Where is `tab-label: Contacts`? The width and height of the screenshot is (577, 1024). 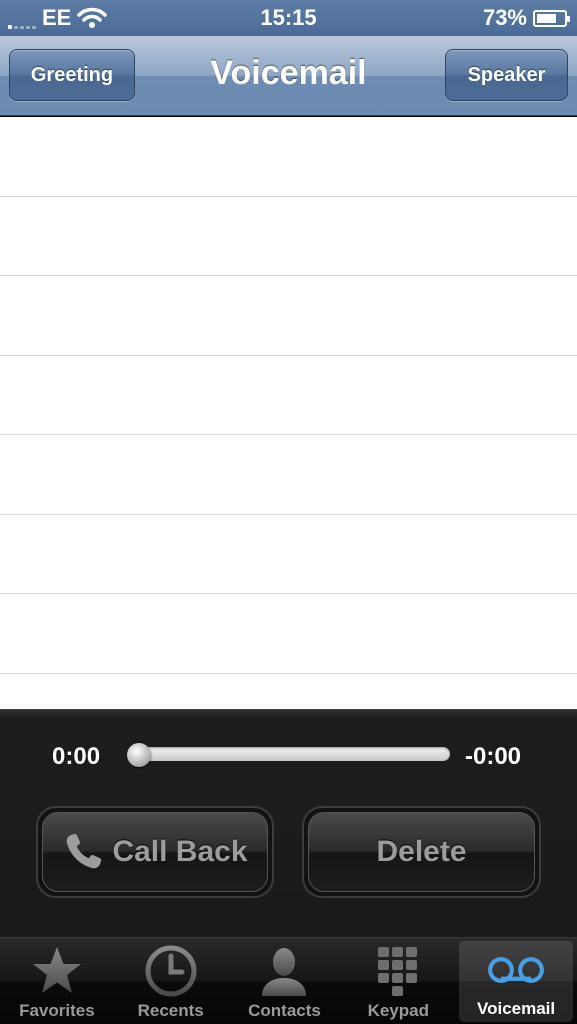 tab-label: Contacts is located at coordinates (284, 1010).